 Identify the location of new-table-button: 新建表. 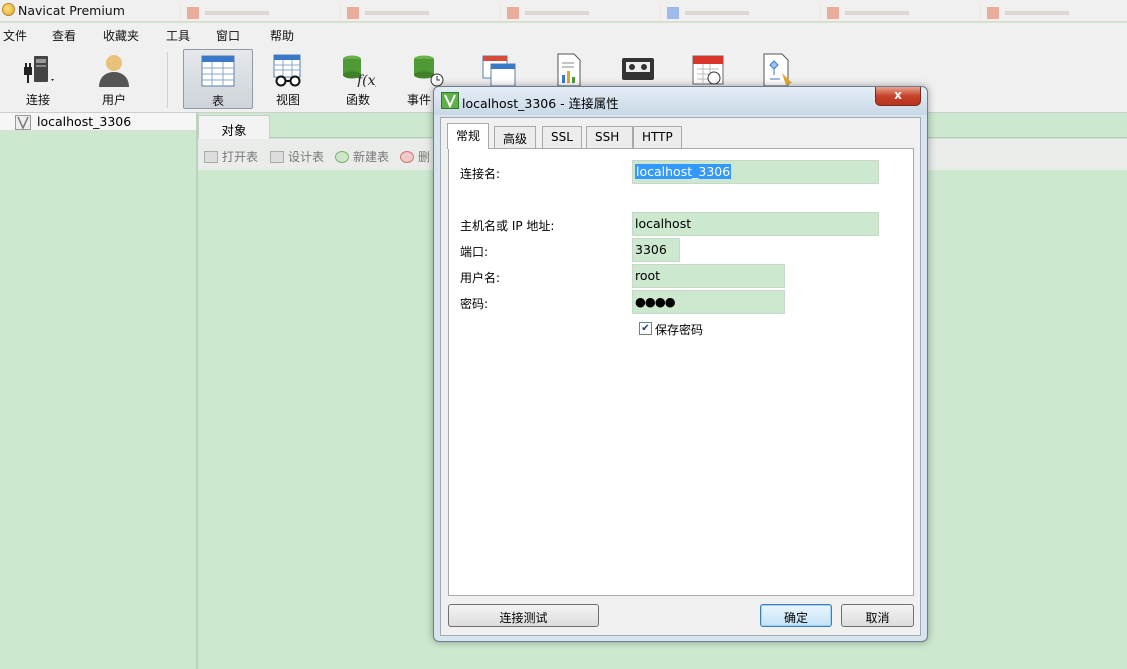
(362, 156).